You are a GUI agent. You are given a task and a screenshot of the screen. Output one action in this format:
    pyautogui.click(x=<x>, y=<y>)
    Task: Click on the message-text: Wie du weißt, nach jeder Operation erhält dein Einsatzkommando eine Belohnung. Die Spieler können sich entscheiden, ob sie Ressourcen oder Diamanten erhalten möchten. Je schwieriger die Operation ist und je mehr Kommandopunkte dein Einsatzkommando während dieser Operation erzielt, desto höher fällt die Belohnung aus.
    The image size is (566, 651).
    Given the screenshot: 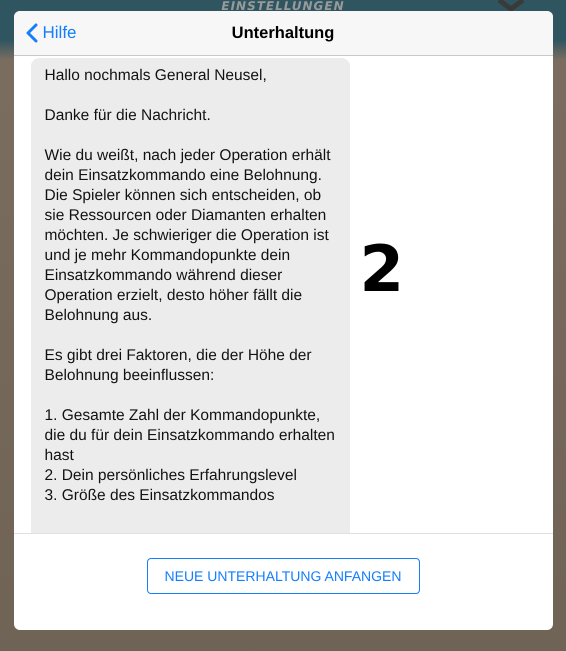 What is the action you would take?
    pyautogui.click(x=188, y=236)
    